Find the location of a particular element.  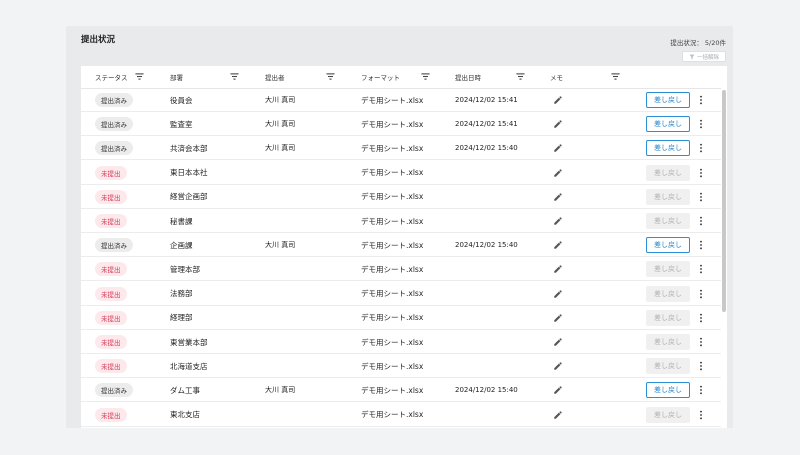

department-cell: 東日本本社 is located at coordinates (189, 173).